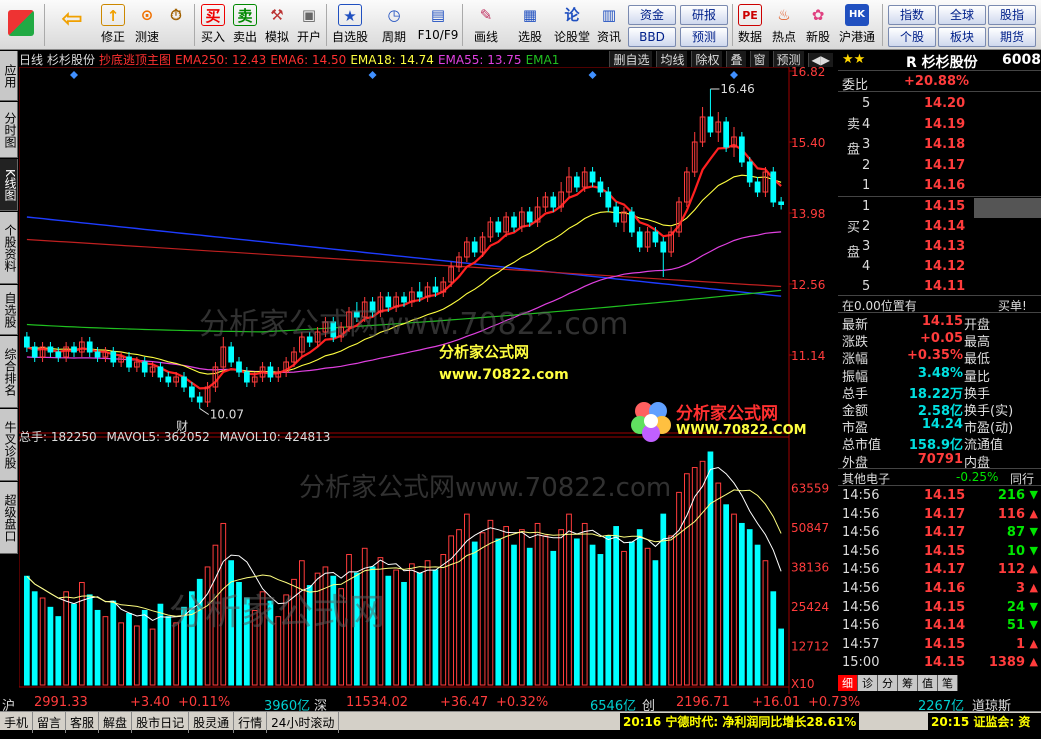 This screenshot has height=739, width=1041. What do you see at coordinates (908, 683) in the screenshot?
I see `detail-tab: 筹` at bounding box center [908, 683].